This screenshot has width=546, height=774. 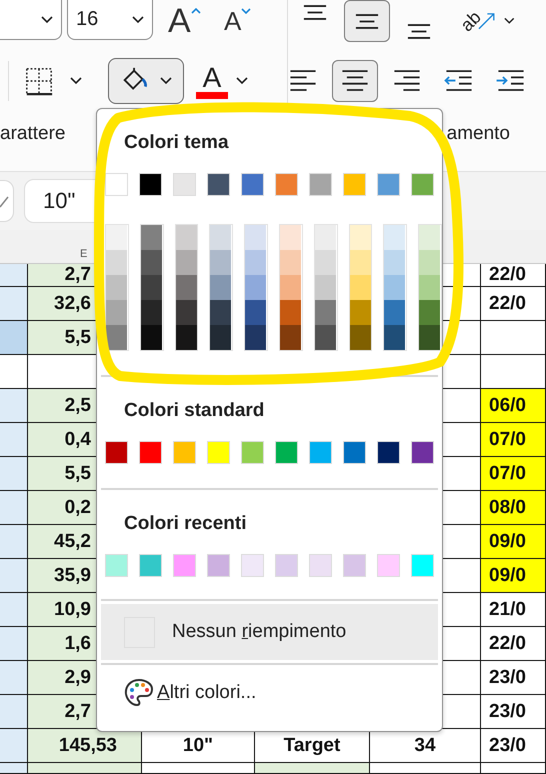 What do you see at coordinates (242, 81) in the screenshot?
I see `chevron-icon` at bounding box center [242, 81].